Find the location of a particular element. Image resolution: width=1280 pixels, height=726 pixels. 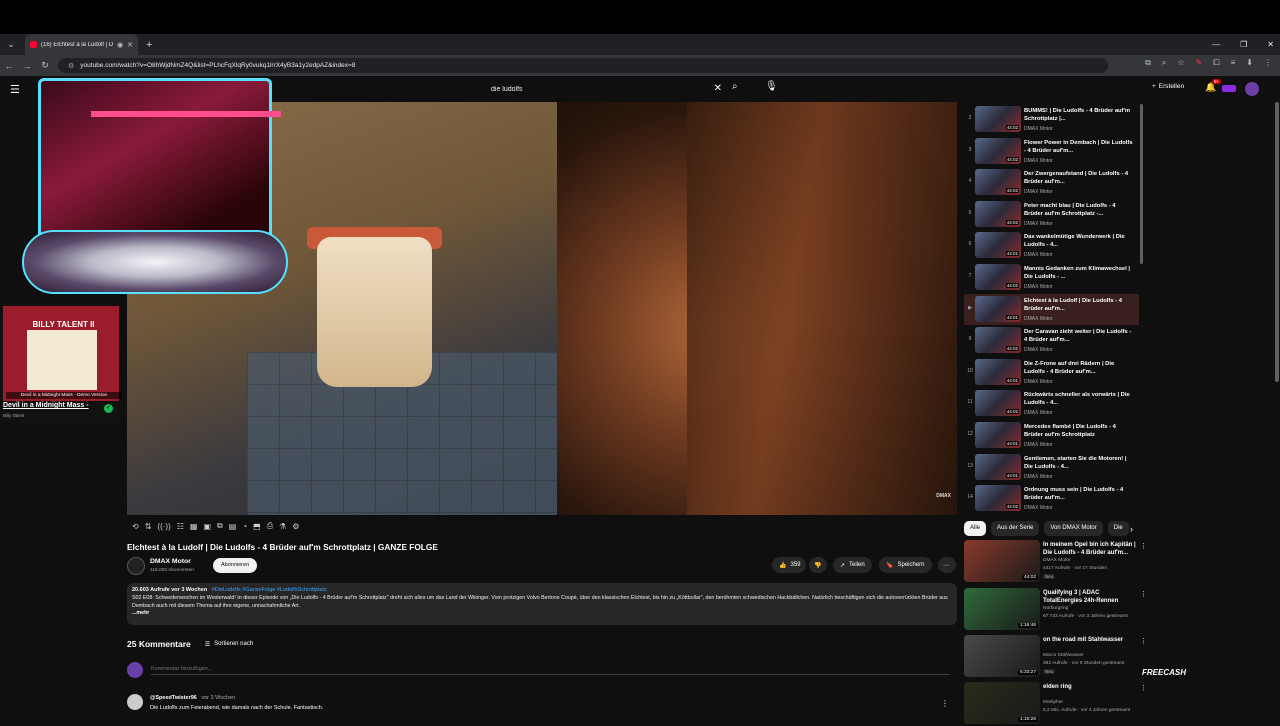

account-avatar is located at coordinates (1252, 89).